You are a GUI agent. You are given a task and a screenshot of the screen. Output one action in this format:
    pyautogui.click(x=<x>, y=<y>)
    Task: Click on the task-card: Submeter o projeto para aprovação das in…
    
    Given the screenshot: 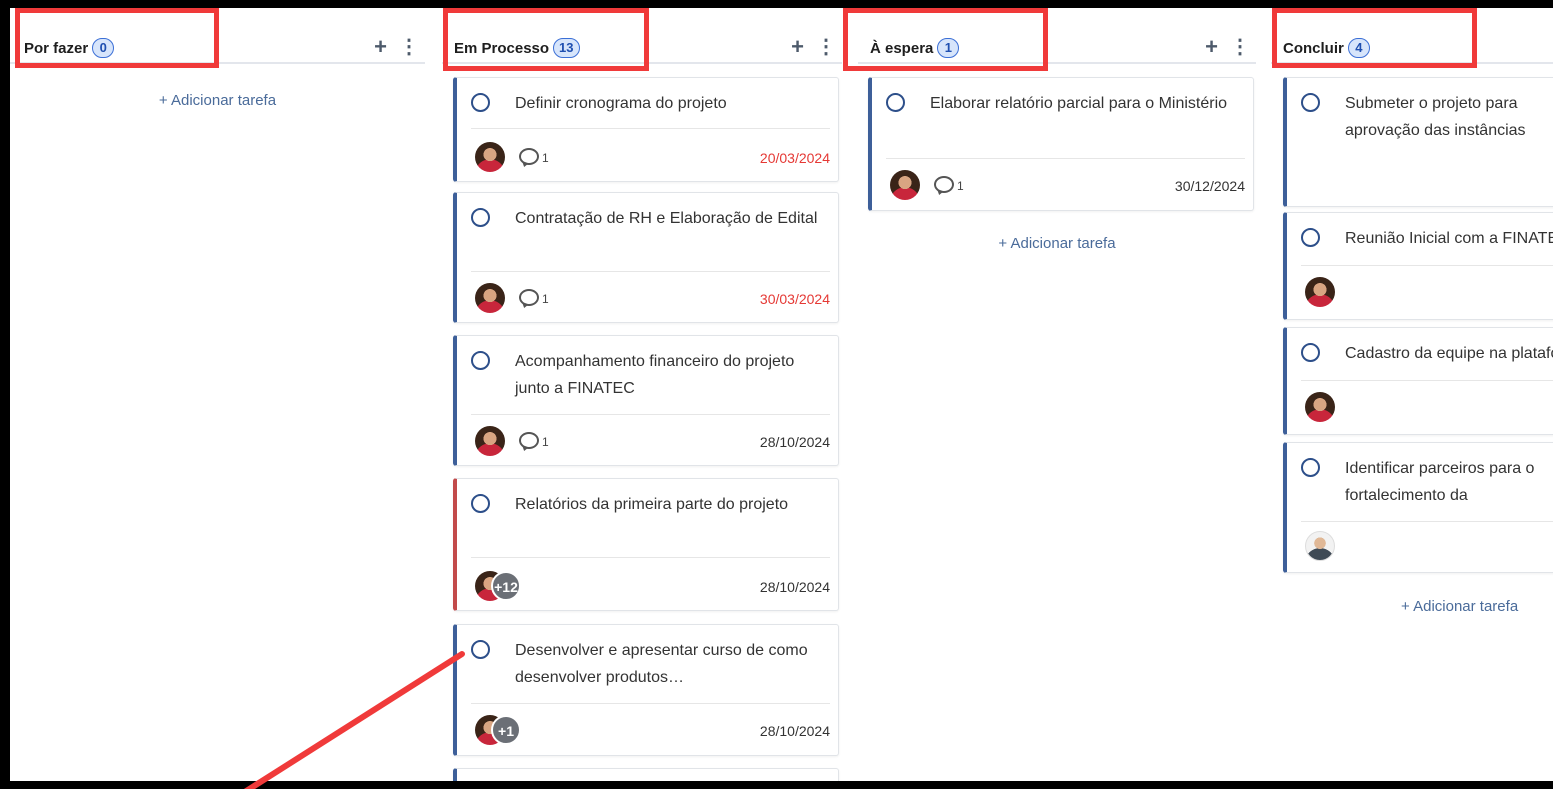 What is the action you would take?
    pyautogui.click(x=1418, y=142)
    